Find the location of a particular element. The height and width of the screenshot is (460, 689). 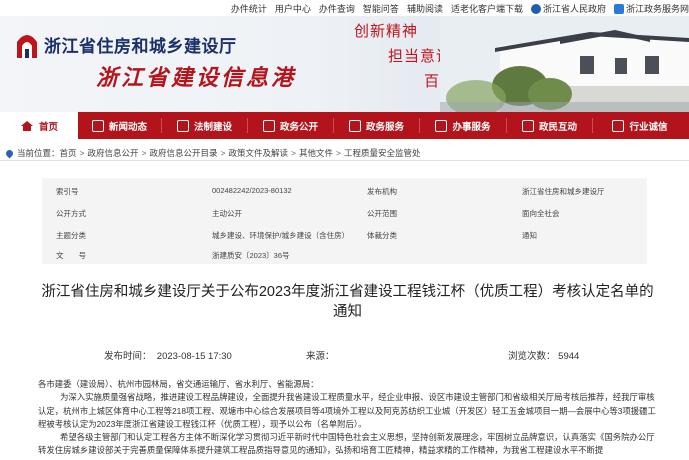

link-zj-gov-label: 浙江省人民政府 is located at coordinates (574, 9).